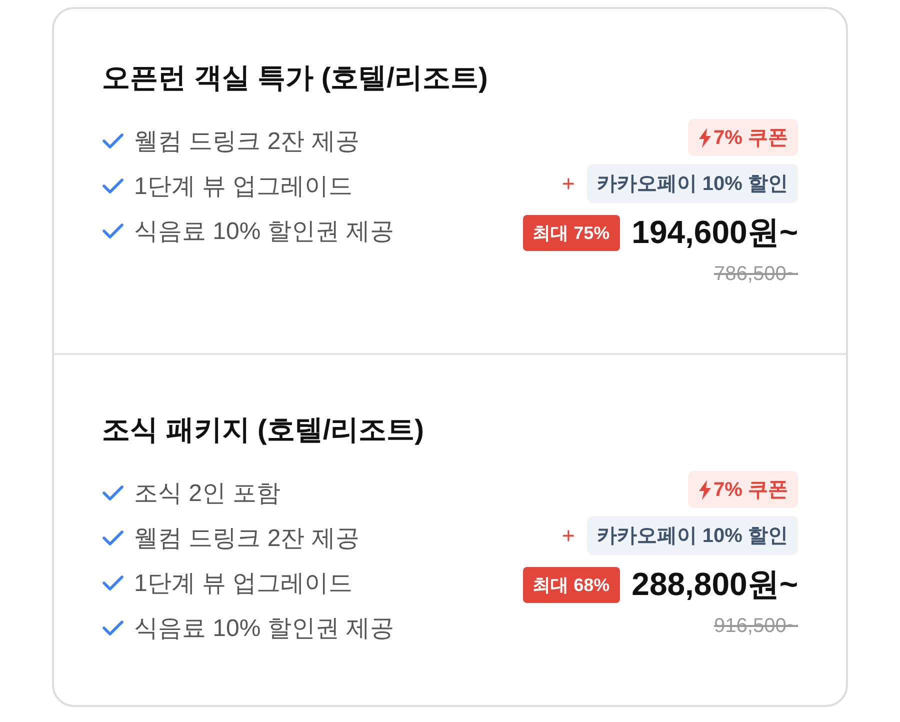 This screenshot has height=722, width=900. I want to click on price: 194,600원~, so click(715, 232).